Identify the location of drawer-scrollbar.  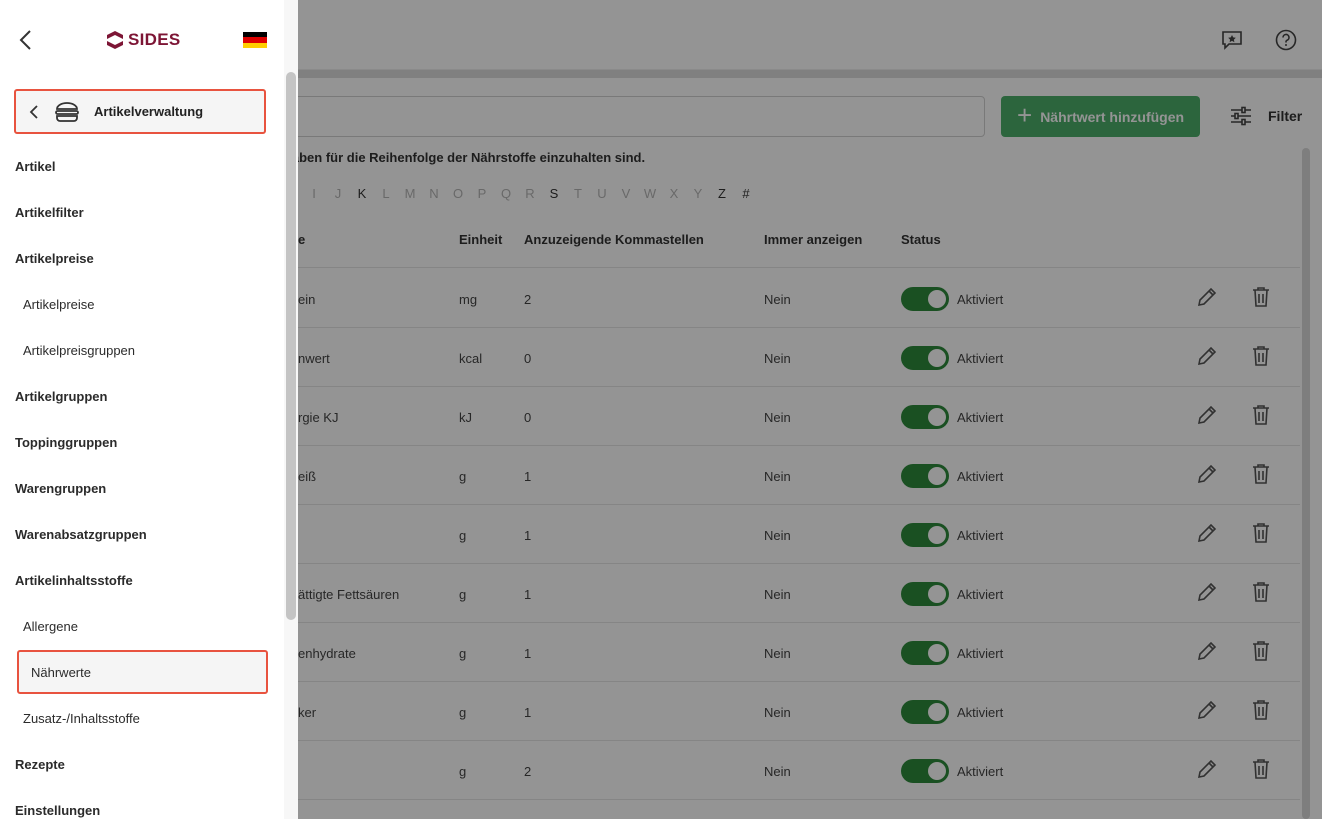
(291, 346).